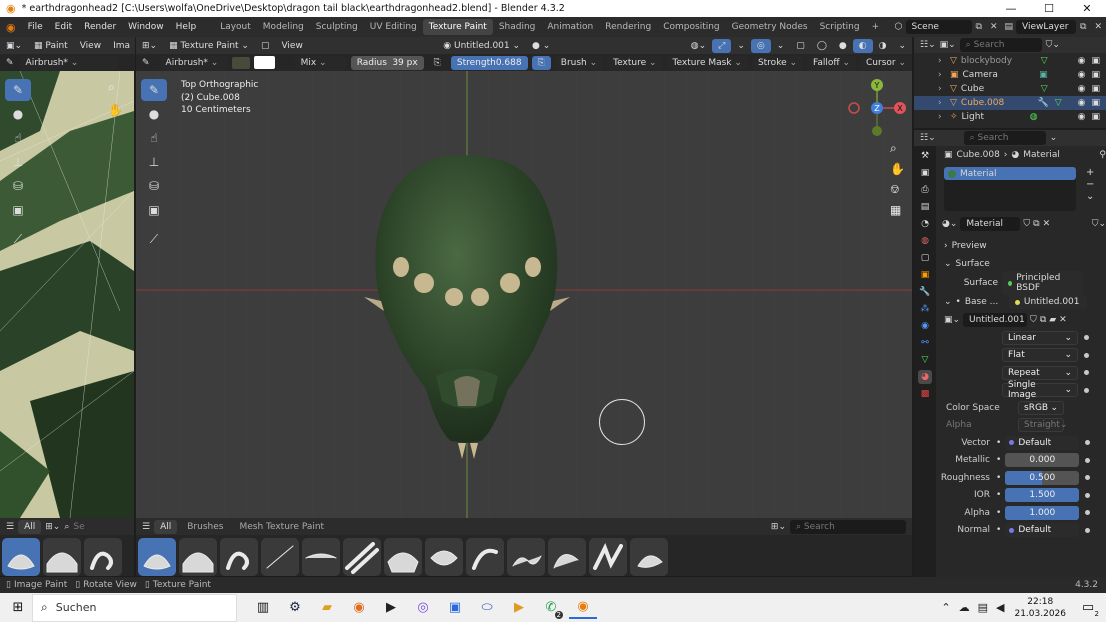 This screenshot has width=1106, height=622. I want to click on browser-icon: ◎, so click(423, 608).